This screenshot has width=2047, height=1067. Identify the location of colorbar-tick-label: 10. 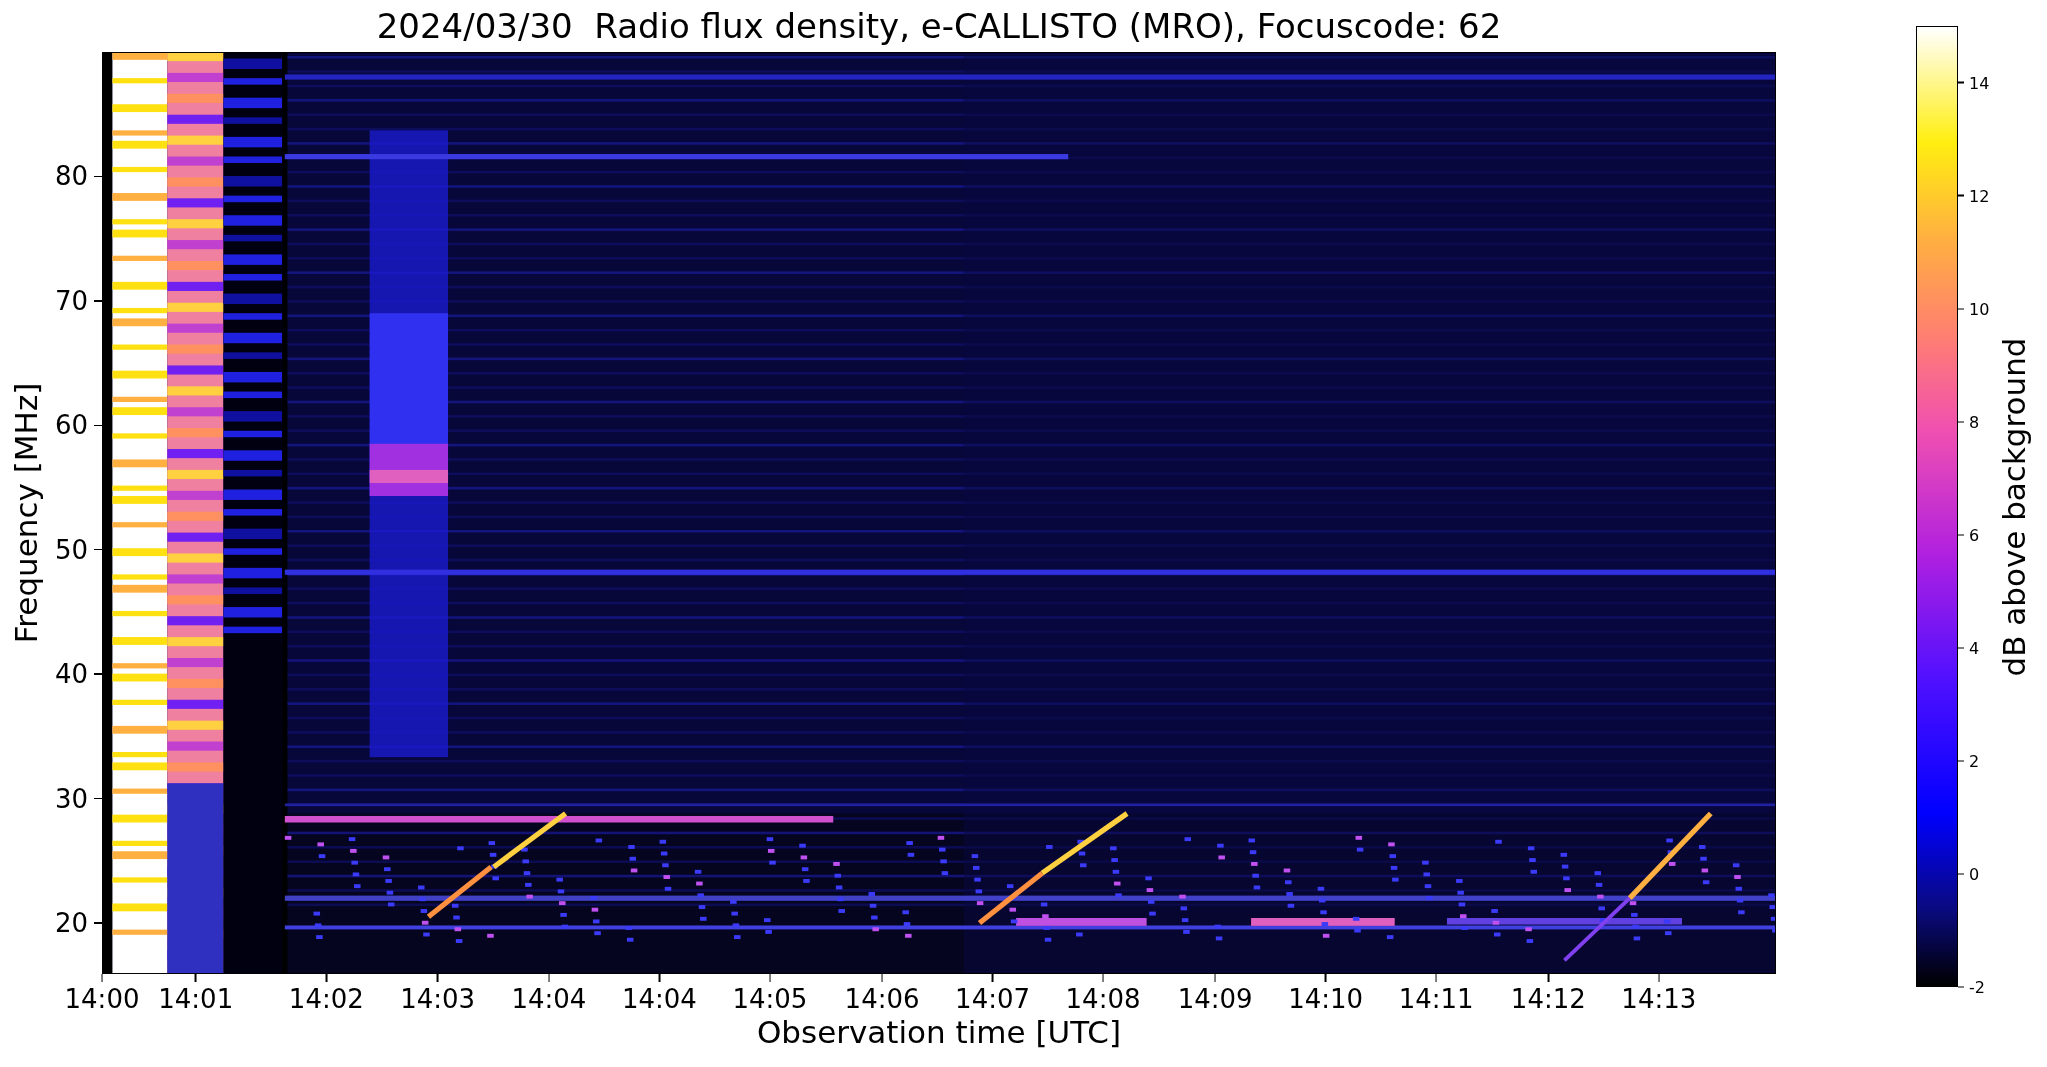
(1979, 309).